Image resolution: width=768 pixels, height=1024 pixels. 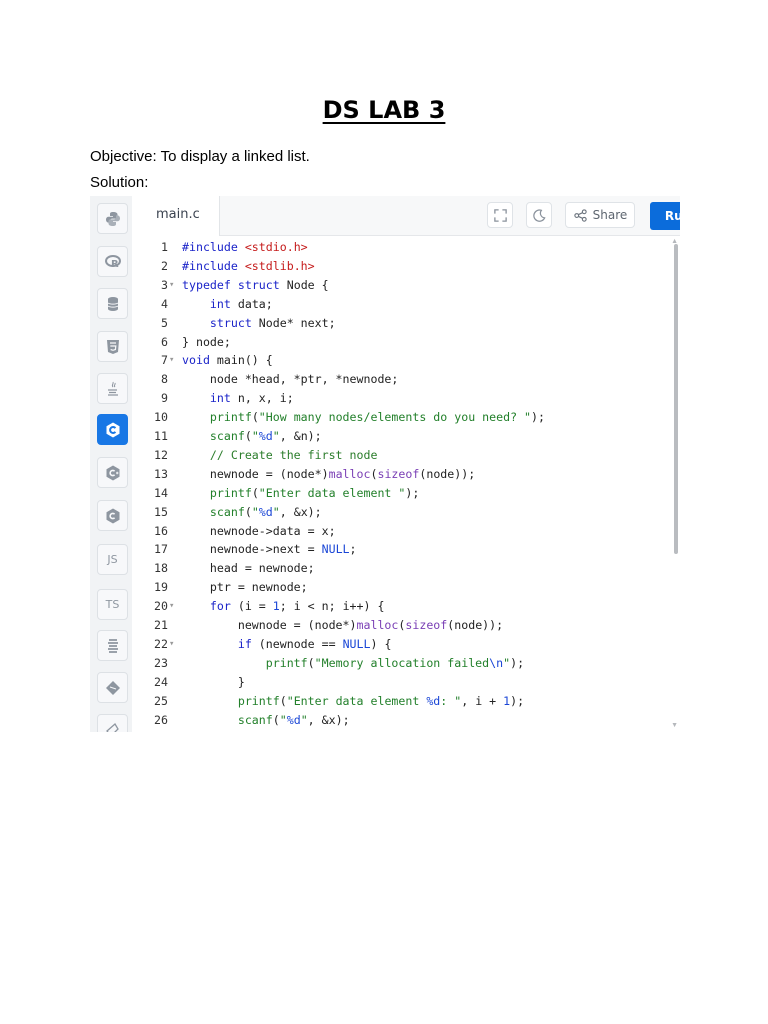 What do you see at coordinates (293, 454) in the screenshot?
I see `code-text: // Create the first node` at bounding box center [293, 454].